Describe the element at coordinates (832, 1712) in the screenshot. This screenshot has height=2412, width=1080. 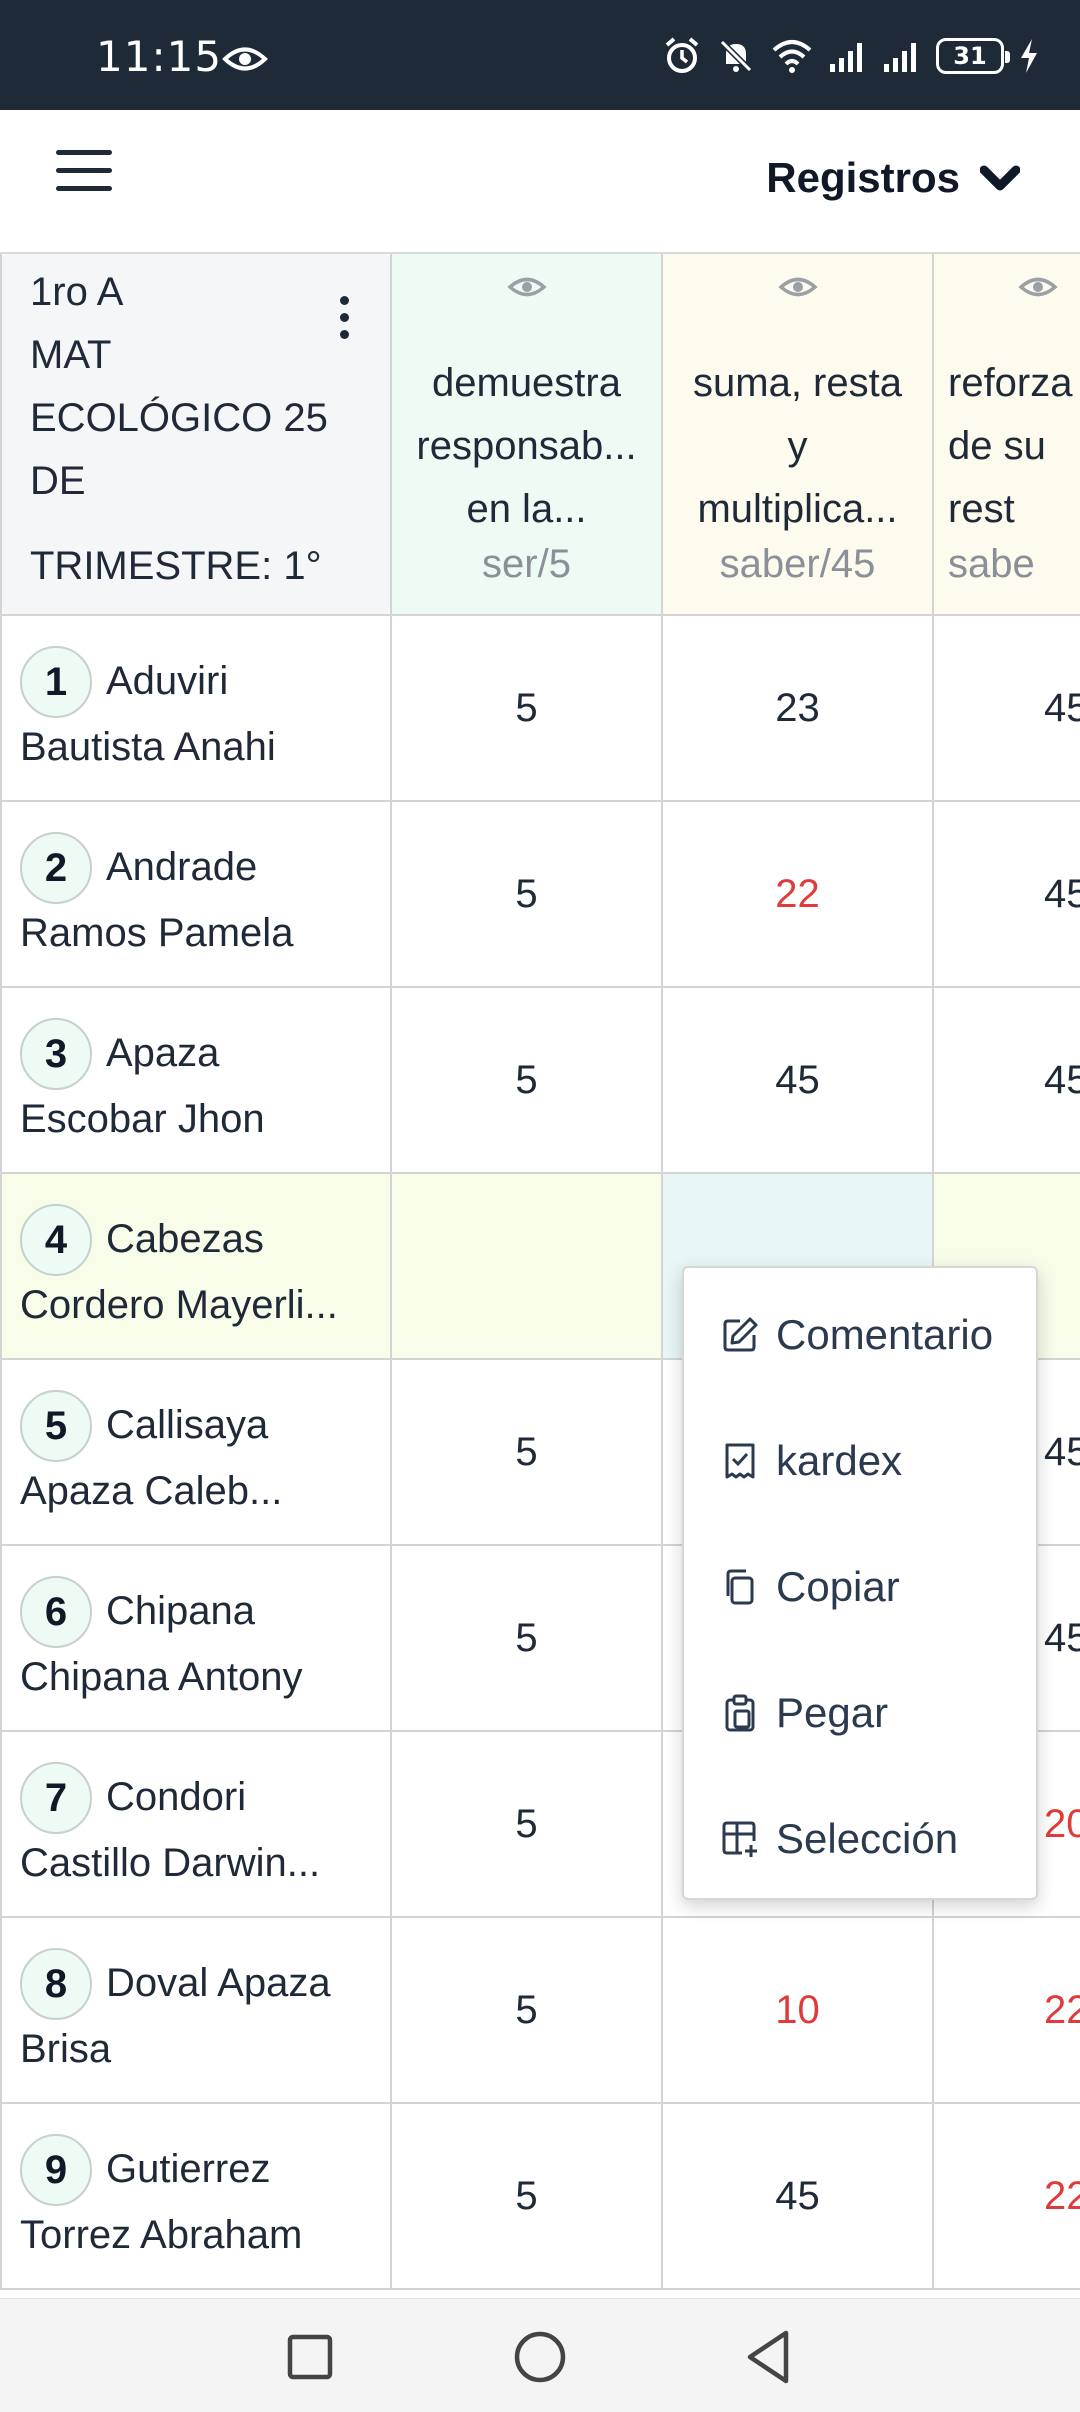
I see `menu-item-label: Pegar` at that location.